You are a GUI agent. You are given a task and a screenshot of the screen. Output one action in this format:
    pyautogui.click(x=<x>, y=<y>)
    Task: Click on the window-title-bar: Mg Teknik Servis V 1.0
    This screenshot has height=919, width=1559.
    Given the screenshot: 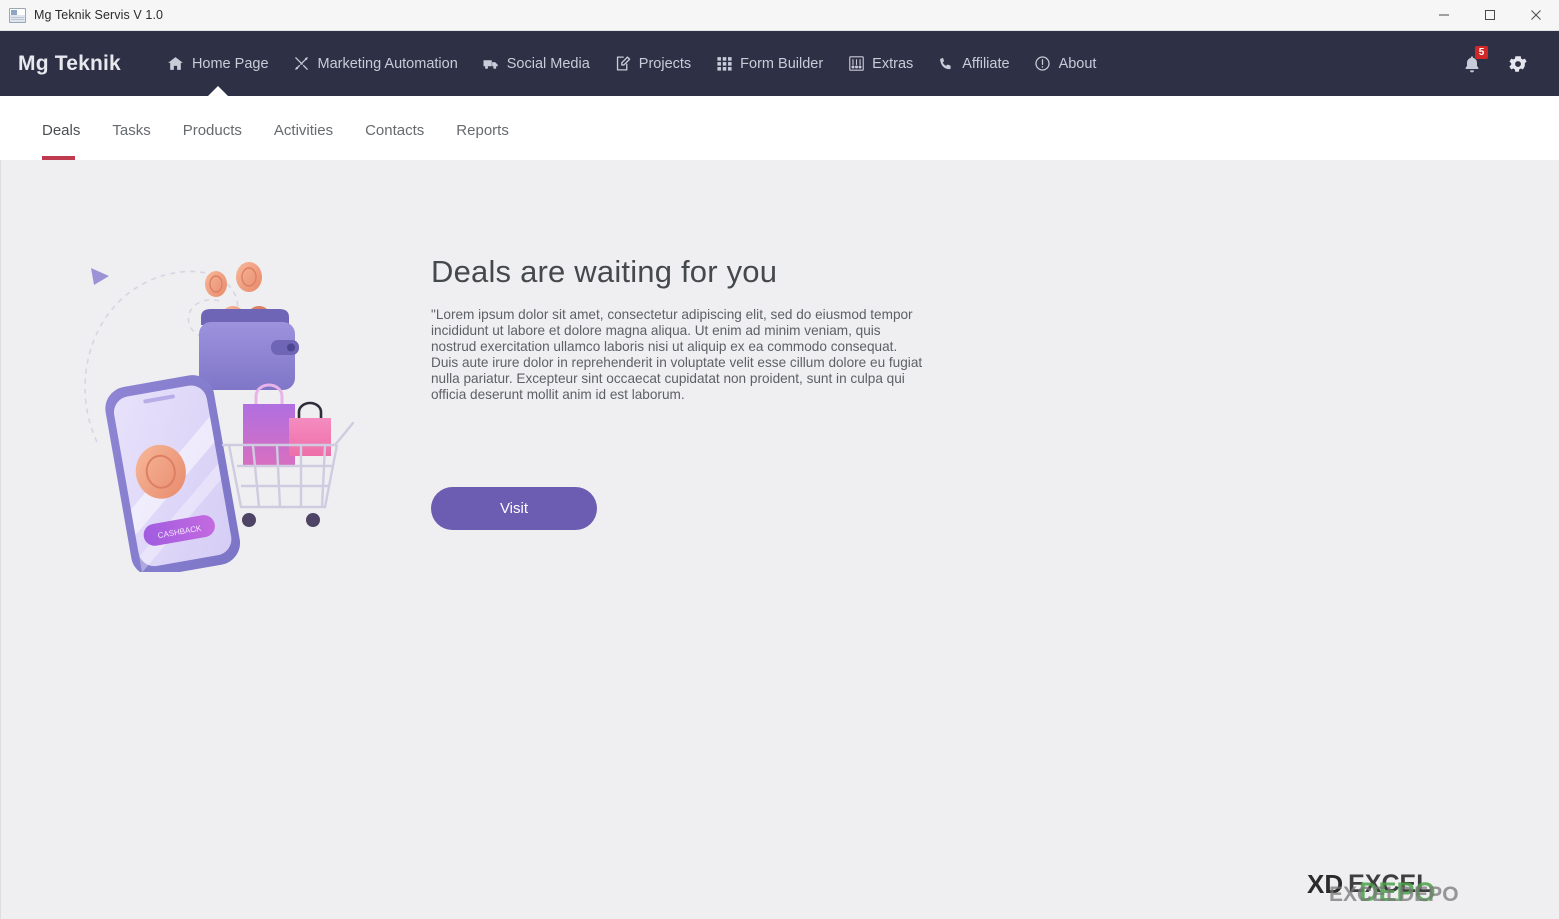 What is the action you would take?
    pyautogui.click(x=779, y=15)
    